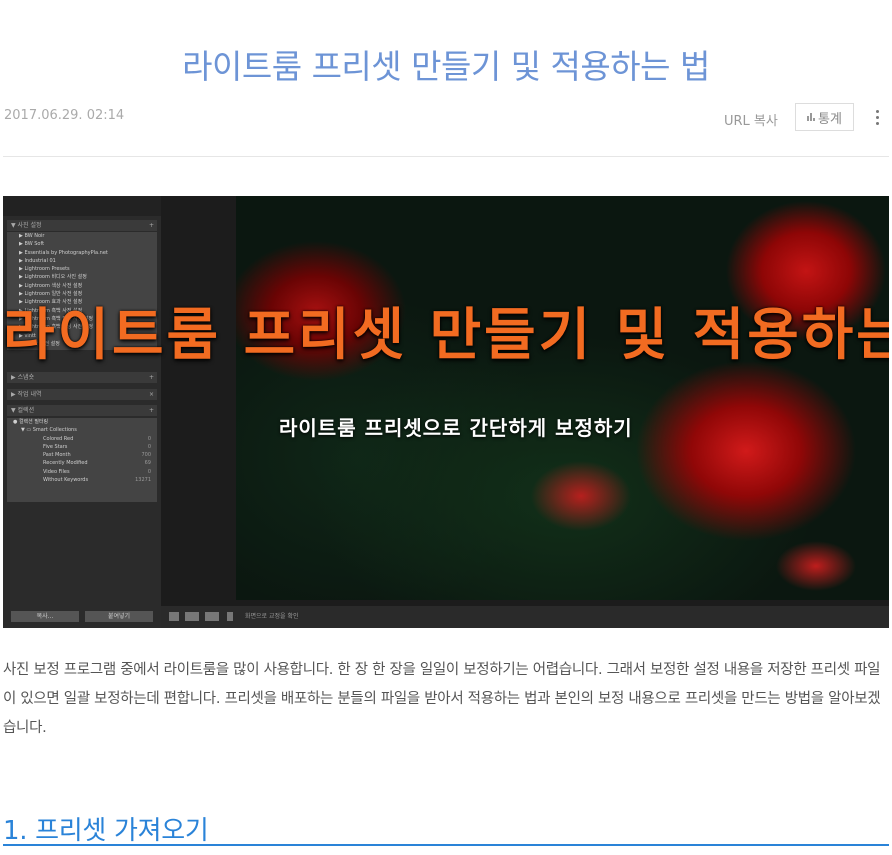 The width and height of the screenshot is (892, 855). I want to click on hero-overlay-title: 라이트룸 프리셋 만들기 및 적용하는 법, so click(446, 335).